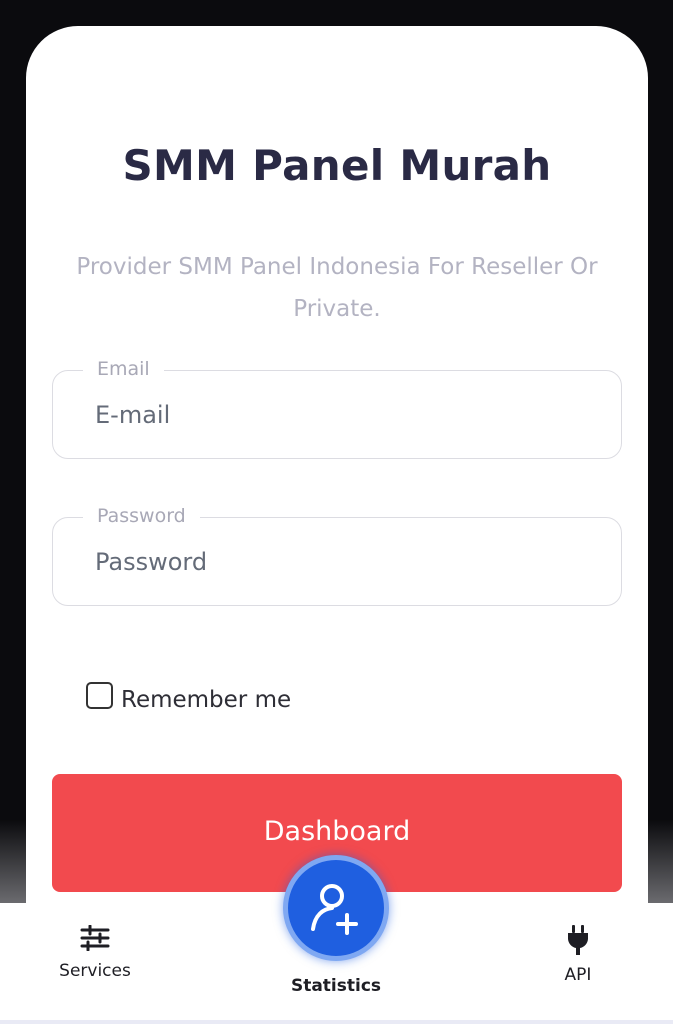 Image resolution: width=673 pixels, height=1024 pixels. I want to click on nav-label-statistics: Statistics, so click(336, 986).